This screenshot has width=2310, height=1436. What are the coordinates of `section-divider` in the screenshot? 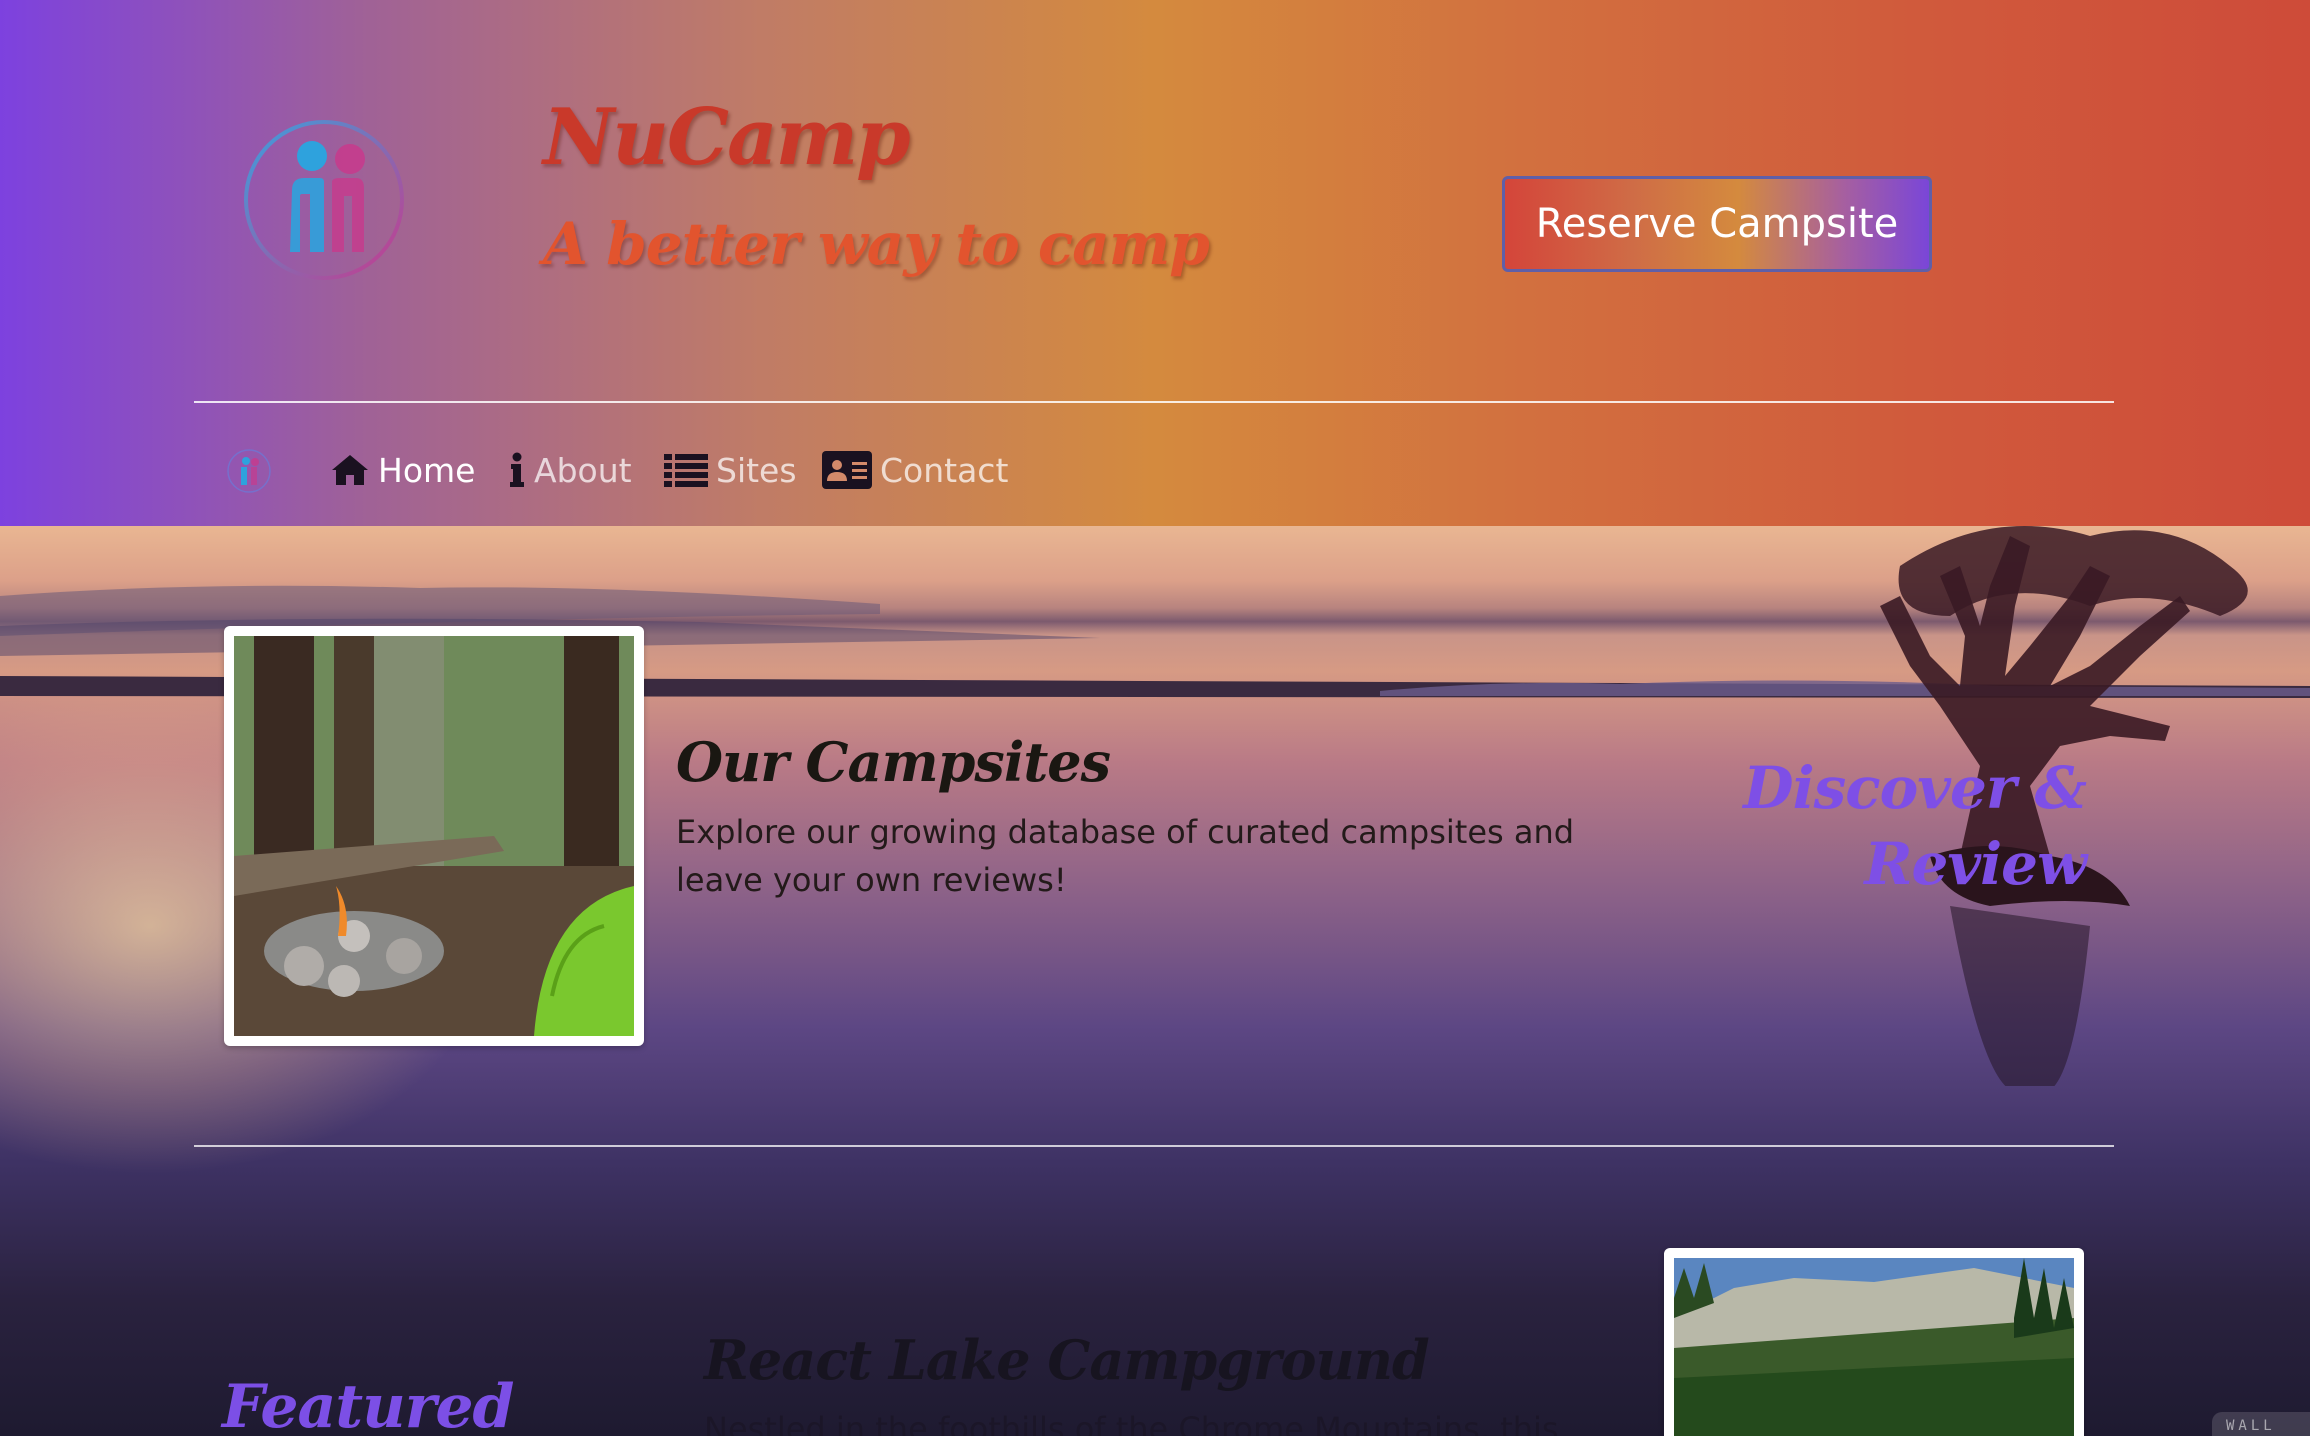 It's located at (1154, 1146).